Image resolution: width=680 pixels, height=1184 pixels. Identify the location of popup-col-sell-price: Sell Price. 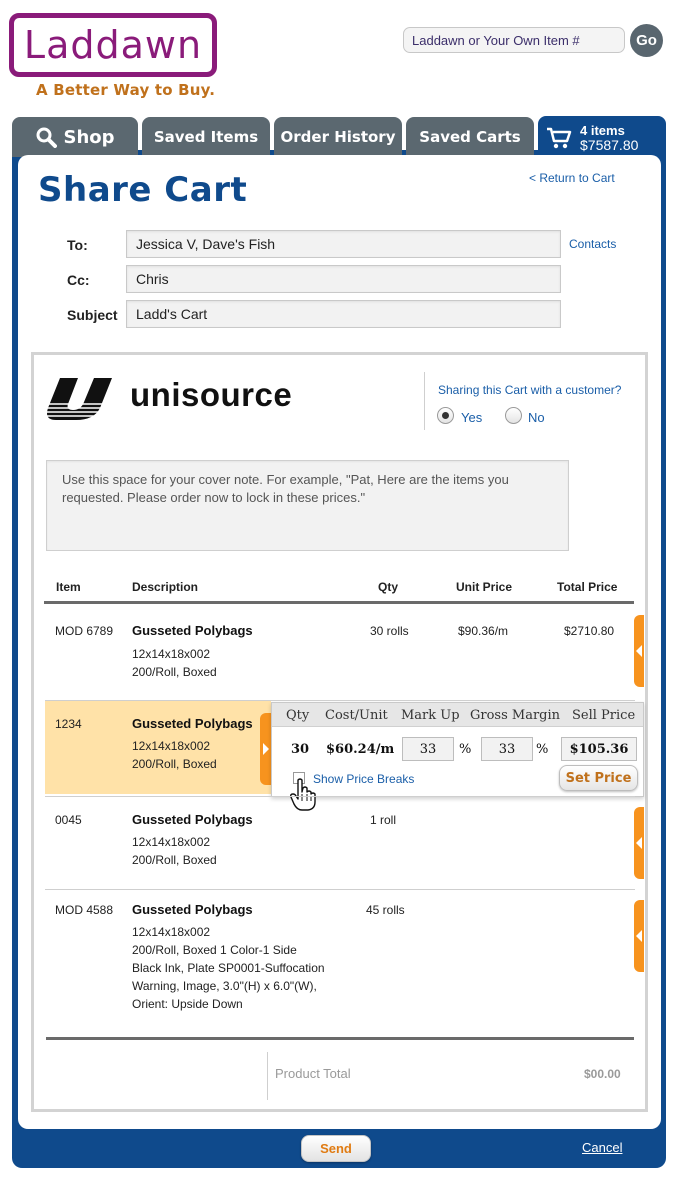
(604, 715).